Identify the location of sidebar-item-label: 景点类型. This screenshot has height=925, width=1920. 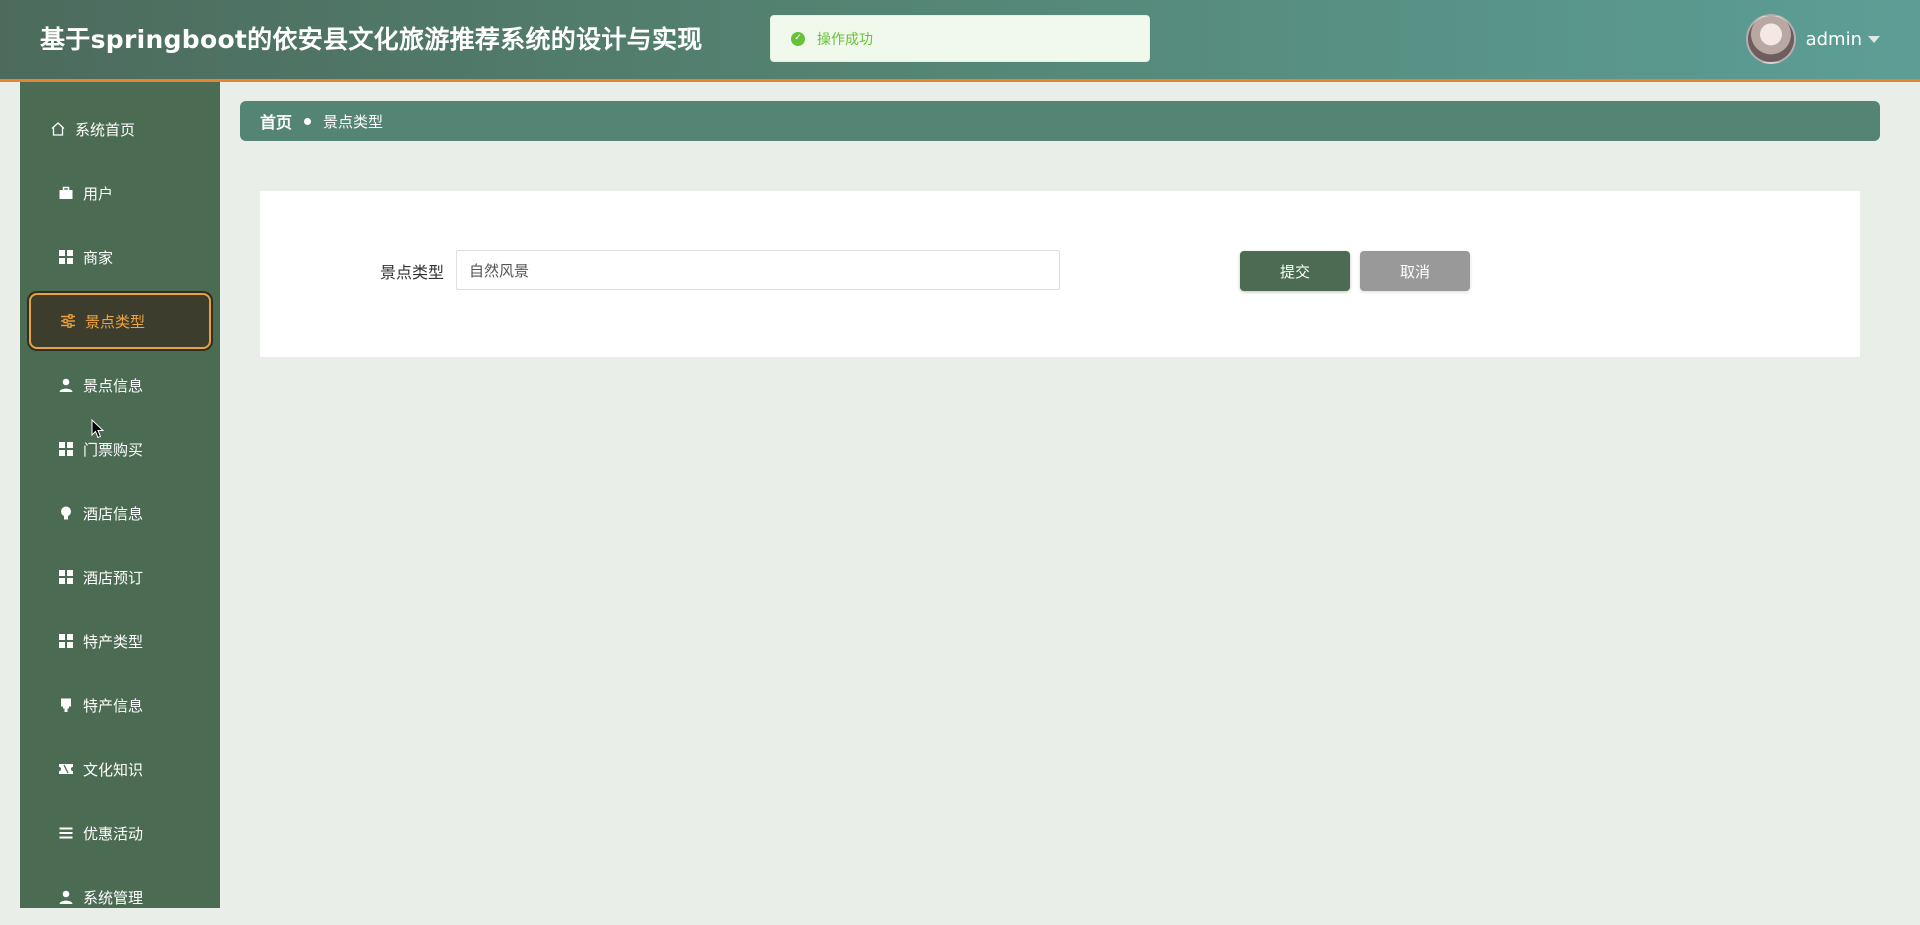
(115, 321).